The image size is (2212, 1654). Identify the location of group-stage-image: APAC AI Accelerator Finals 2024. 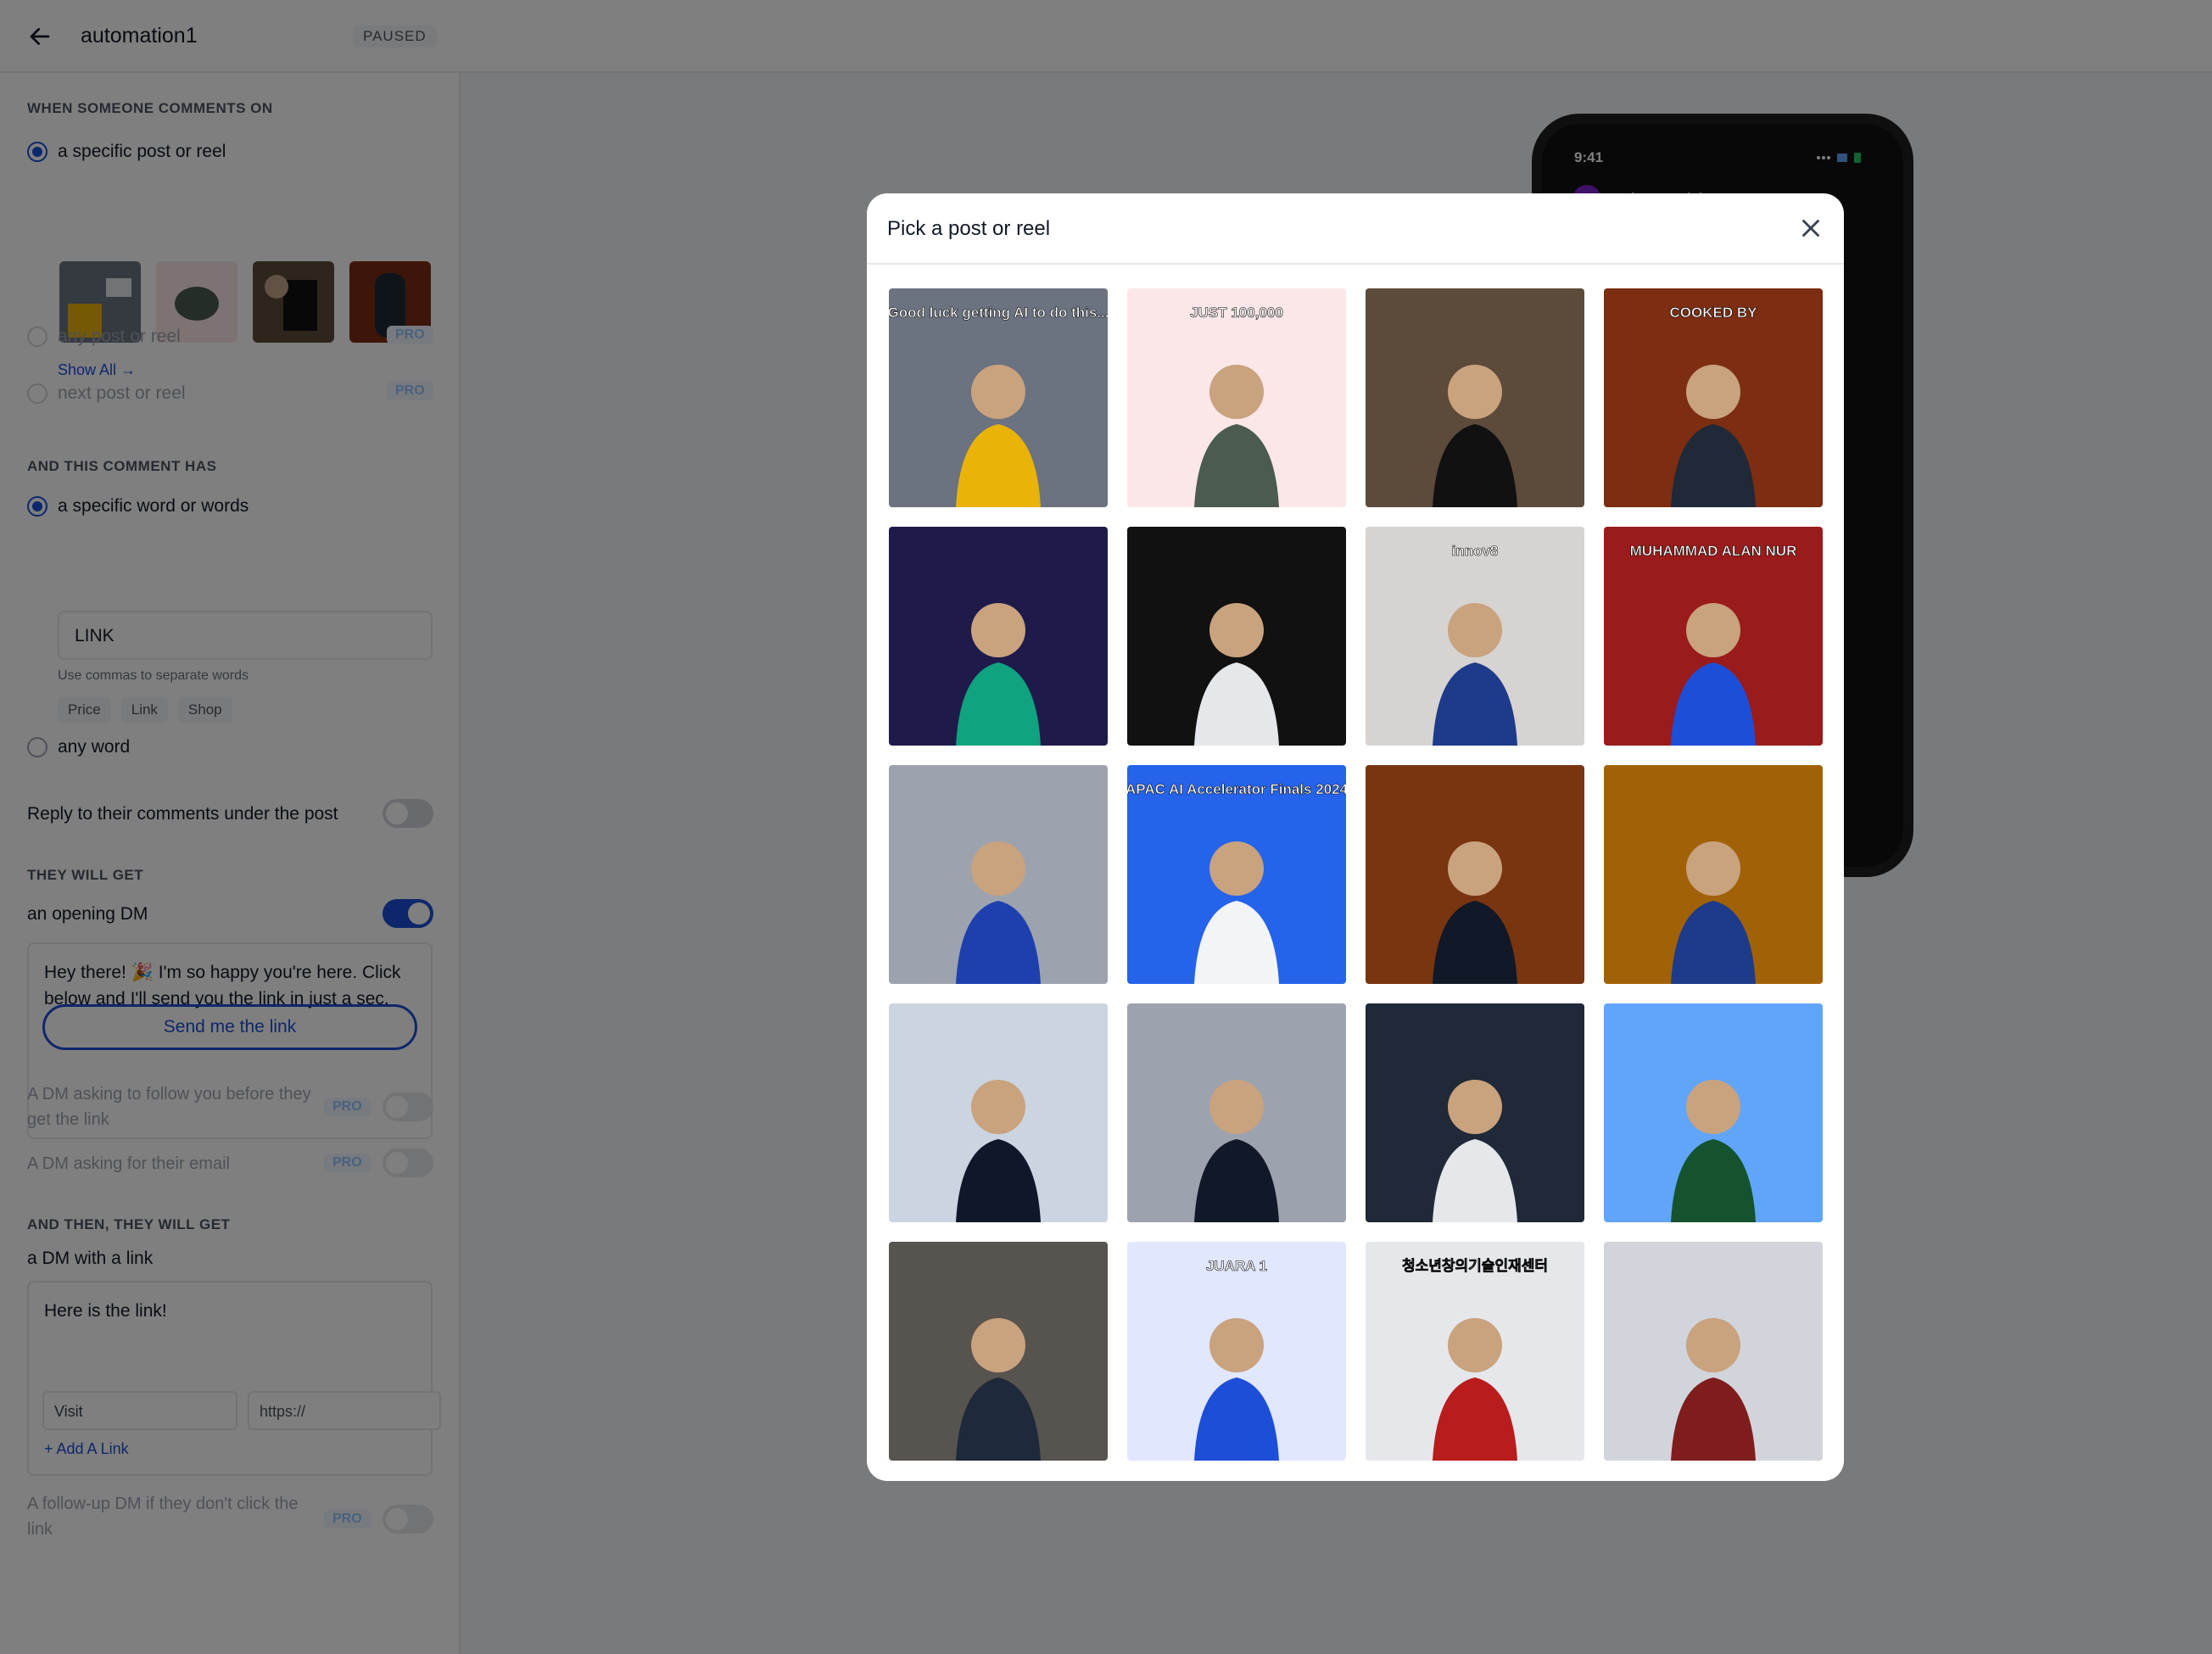
(1236, 874).